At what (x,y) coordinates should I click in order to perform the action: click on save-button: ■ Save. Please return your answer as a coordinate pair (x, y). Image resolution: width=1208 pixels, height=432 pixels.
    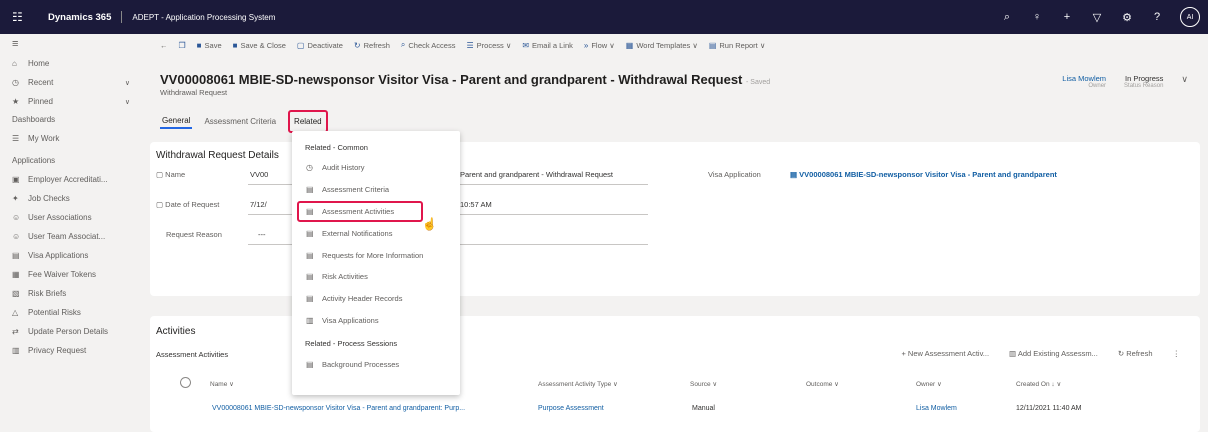
    Looking at the image, I should click on (209, 45).